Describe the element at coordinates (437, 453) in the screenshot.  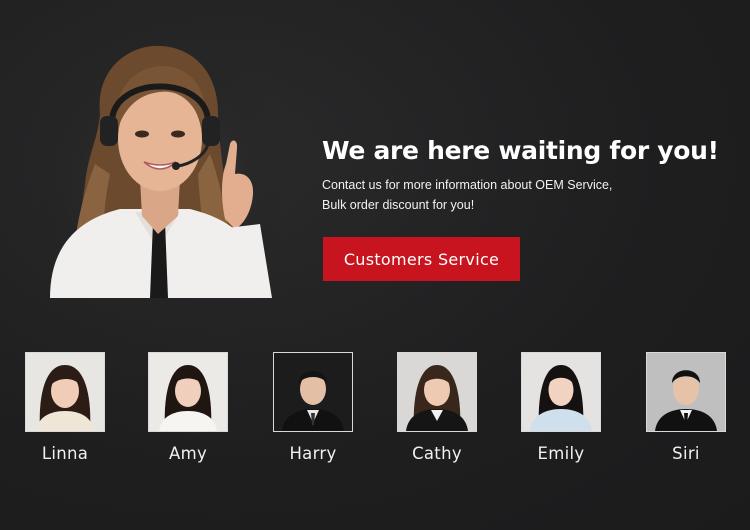
I see `team-member-name: Cathy` at that location.